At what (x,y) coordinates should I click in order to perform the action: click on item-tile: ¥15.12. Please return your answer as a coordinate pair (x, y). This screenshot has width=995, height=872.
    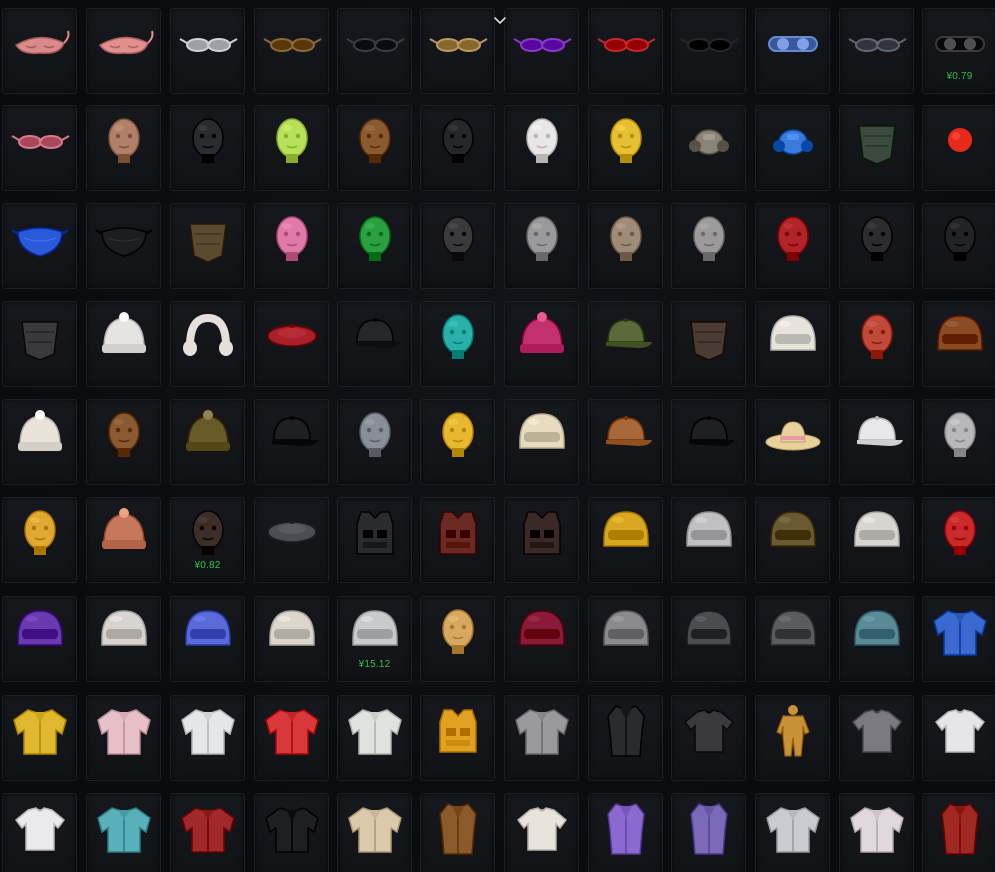
    Looking at the image, I should click on (374, 639).